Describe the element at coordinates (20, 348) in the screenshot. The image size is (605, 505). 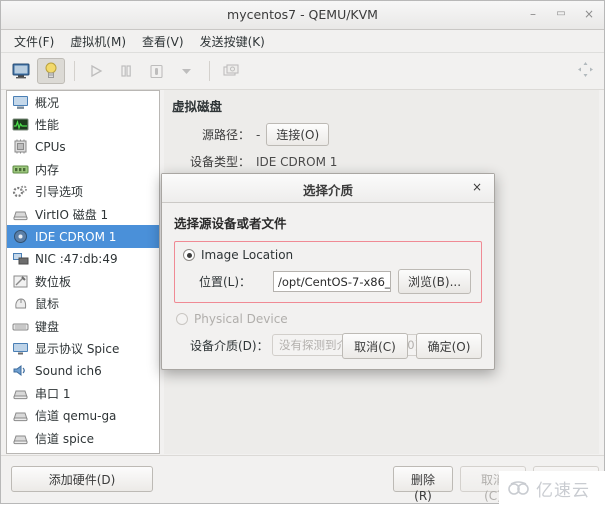
I see `display-icon` at that location.